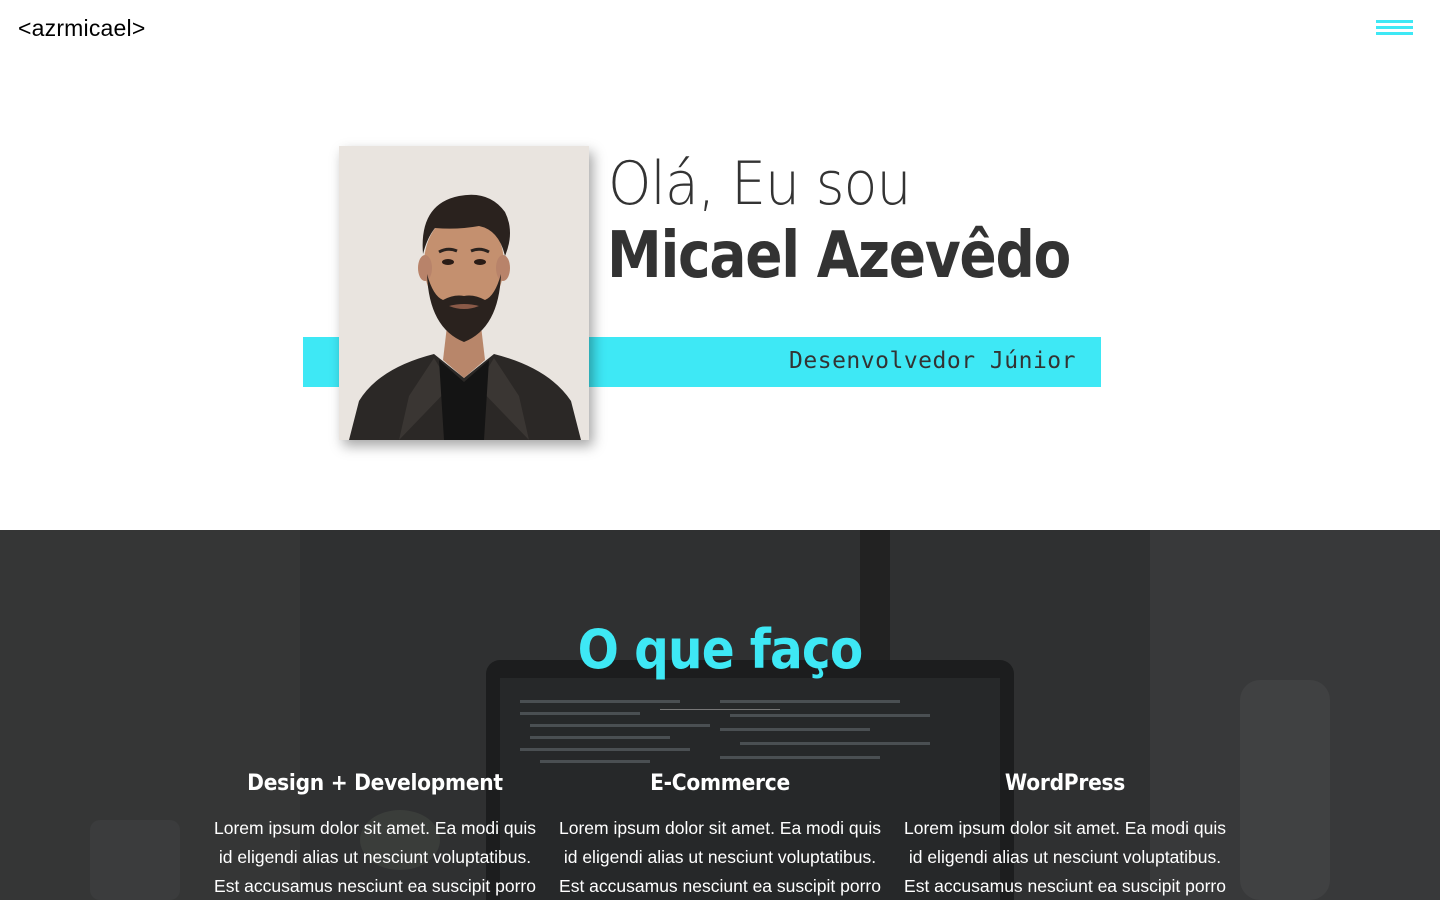 The height and width of the screenshot is (900, 1440). Describe the element at coordinates (464, 293) in the screenshot. I see `profile-photo` at that location.